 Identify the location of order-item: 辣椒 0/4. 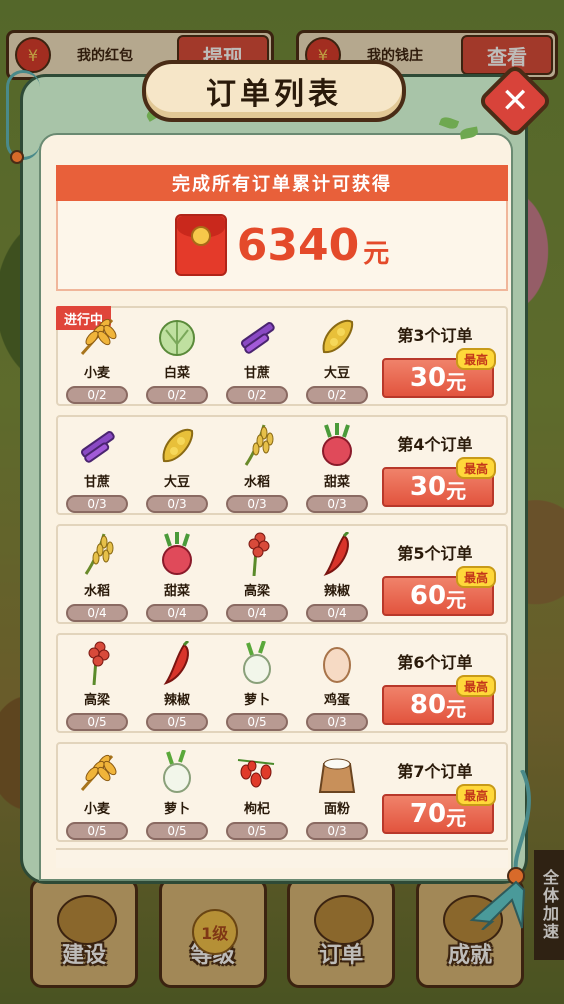
(337, 576).